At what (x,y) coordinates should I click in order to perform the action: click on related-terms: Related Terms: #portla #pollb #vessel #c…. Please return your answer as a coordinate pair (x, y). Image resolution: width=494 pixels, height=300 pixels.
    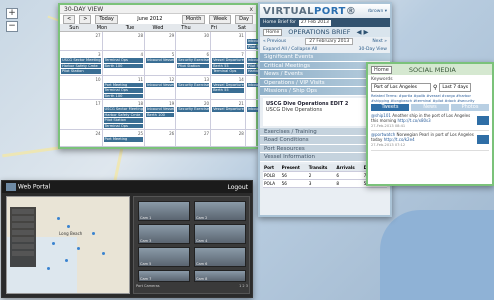
    Looking at the image, I should click on (430, 98).